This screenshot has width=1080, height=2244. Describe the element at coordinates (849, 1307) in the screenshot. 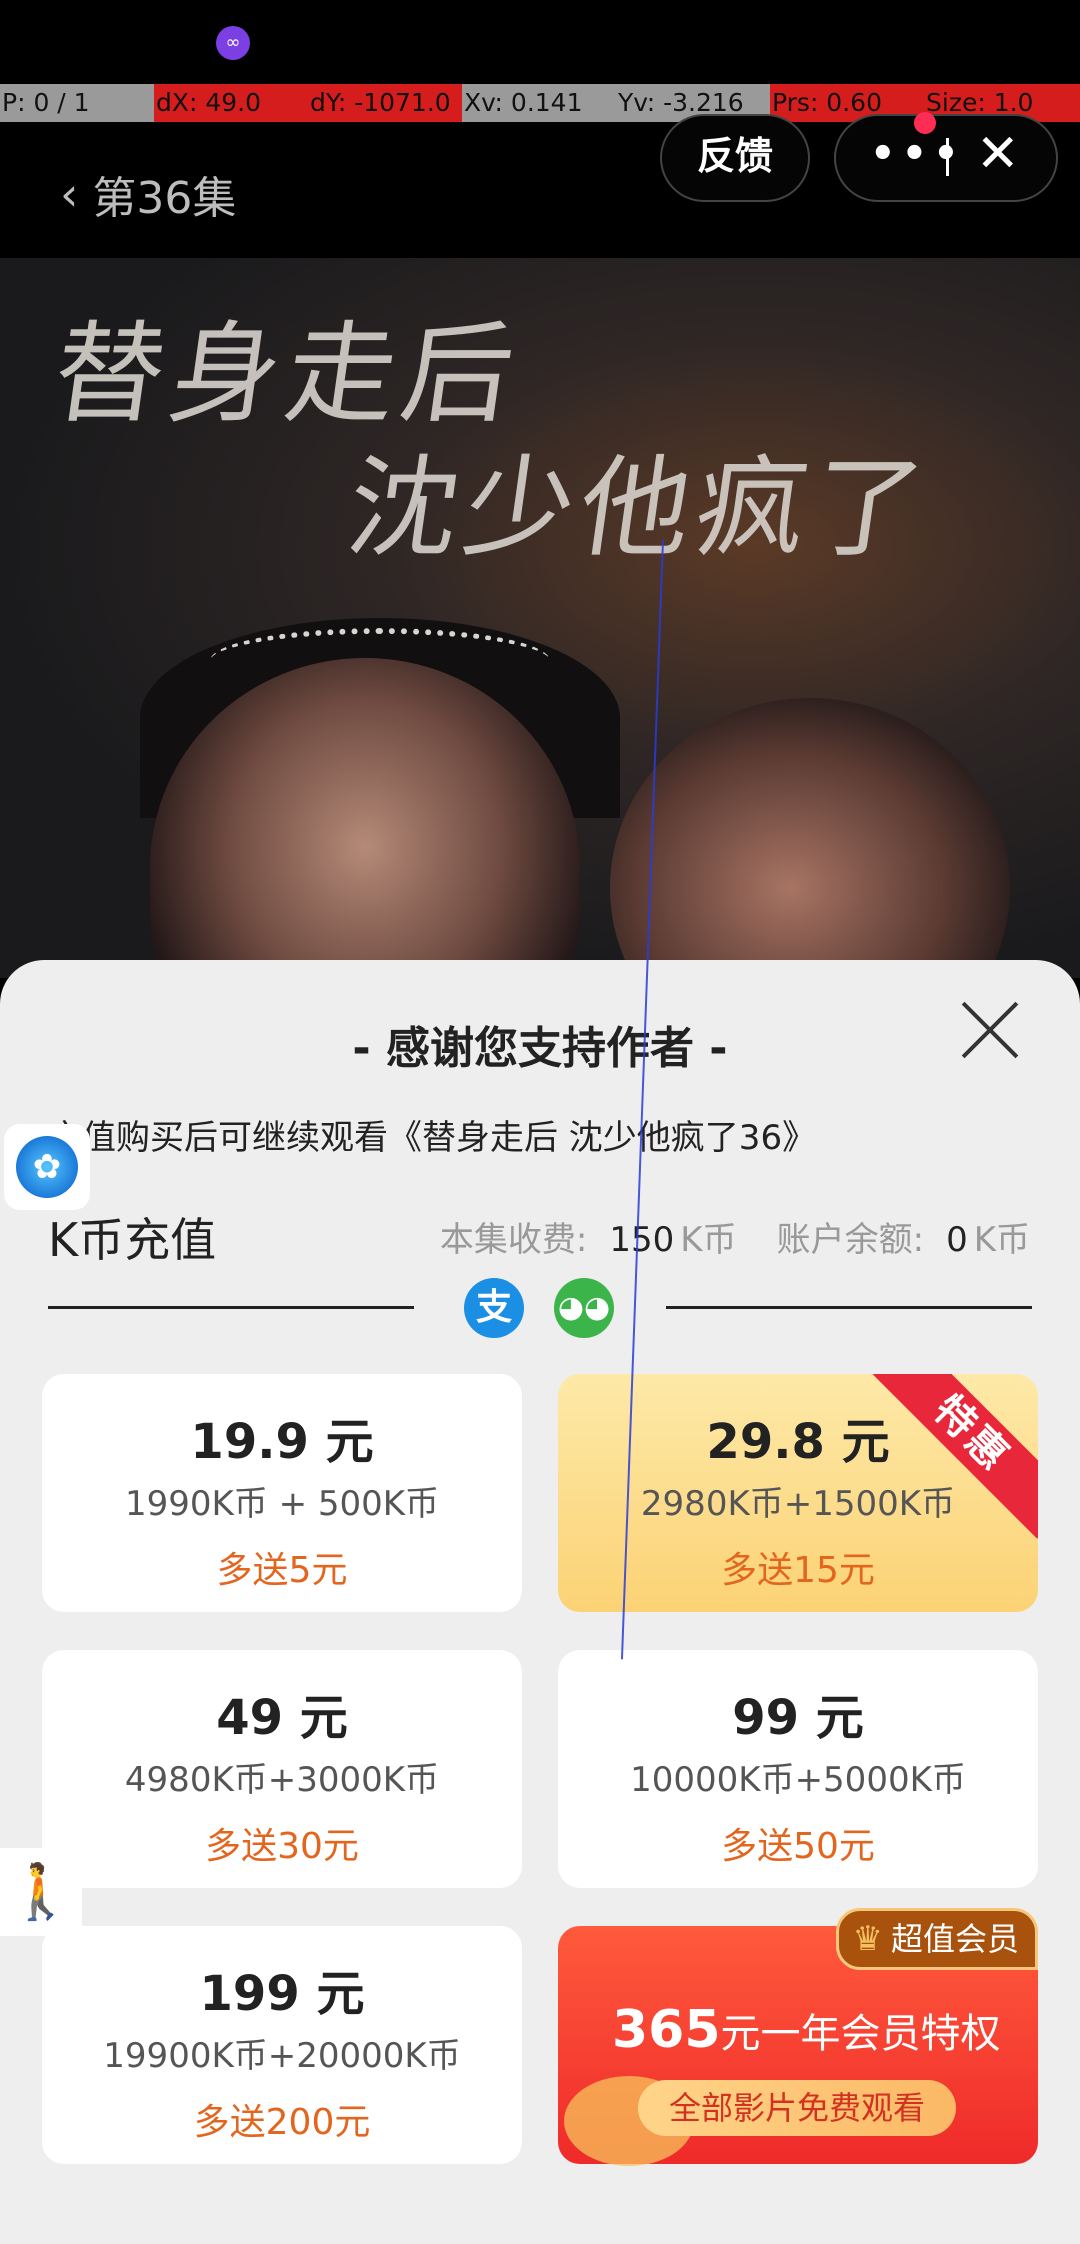

I see `divider-right` at that location.